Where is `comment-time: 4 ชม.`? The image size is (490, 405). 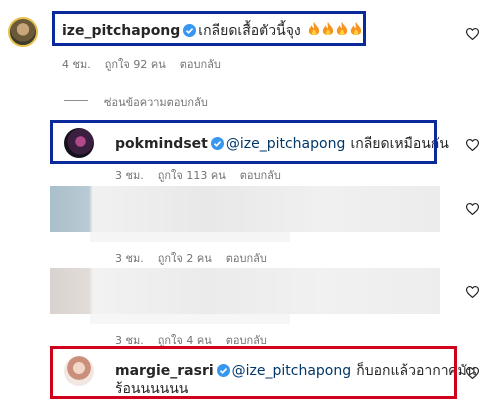
comment-time: 4 ชม. is located at coordinates (76, 64).